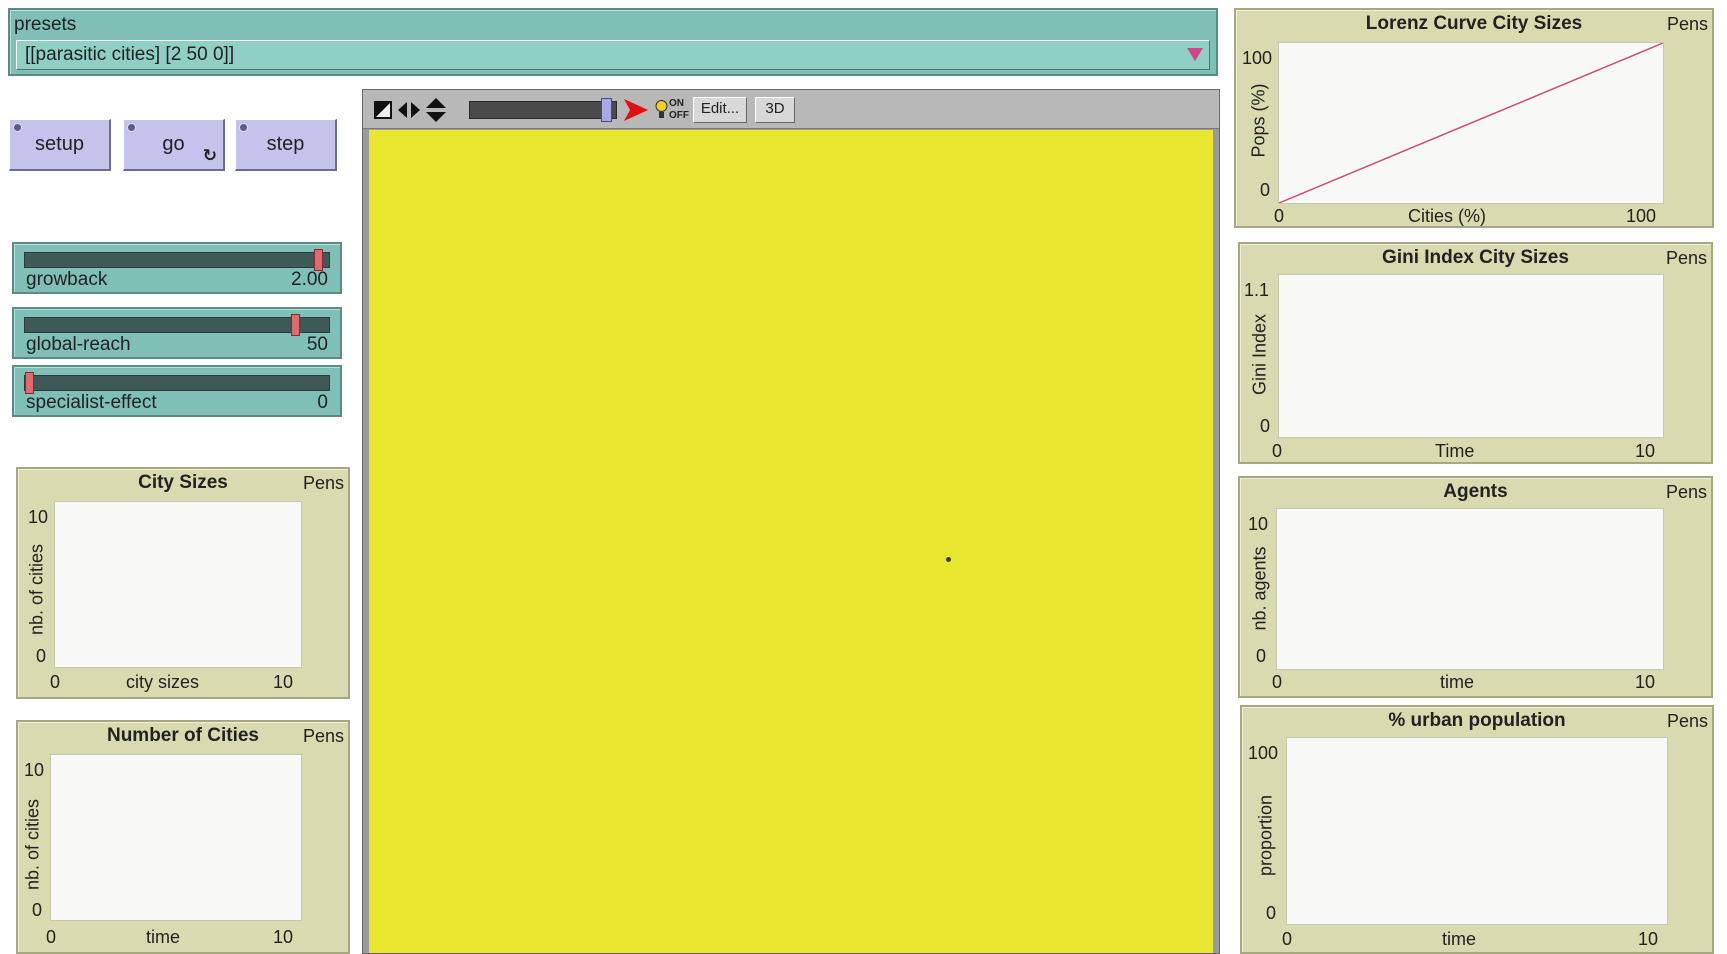 This screenshot has width=1727, height=954. I want to click on slider-value: 2.00, so click(309, 279).